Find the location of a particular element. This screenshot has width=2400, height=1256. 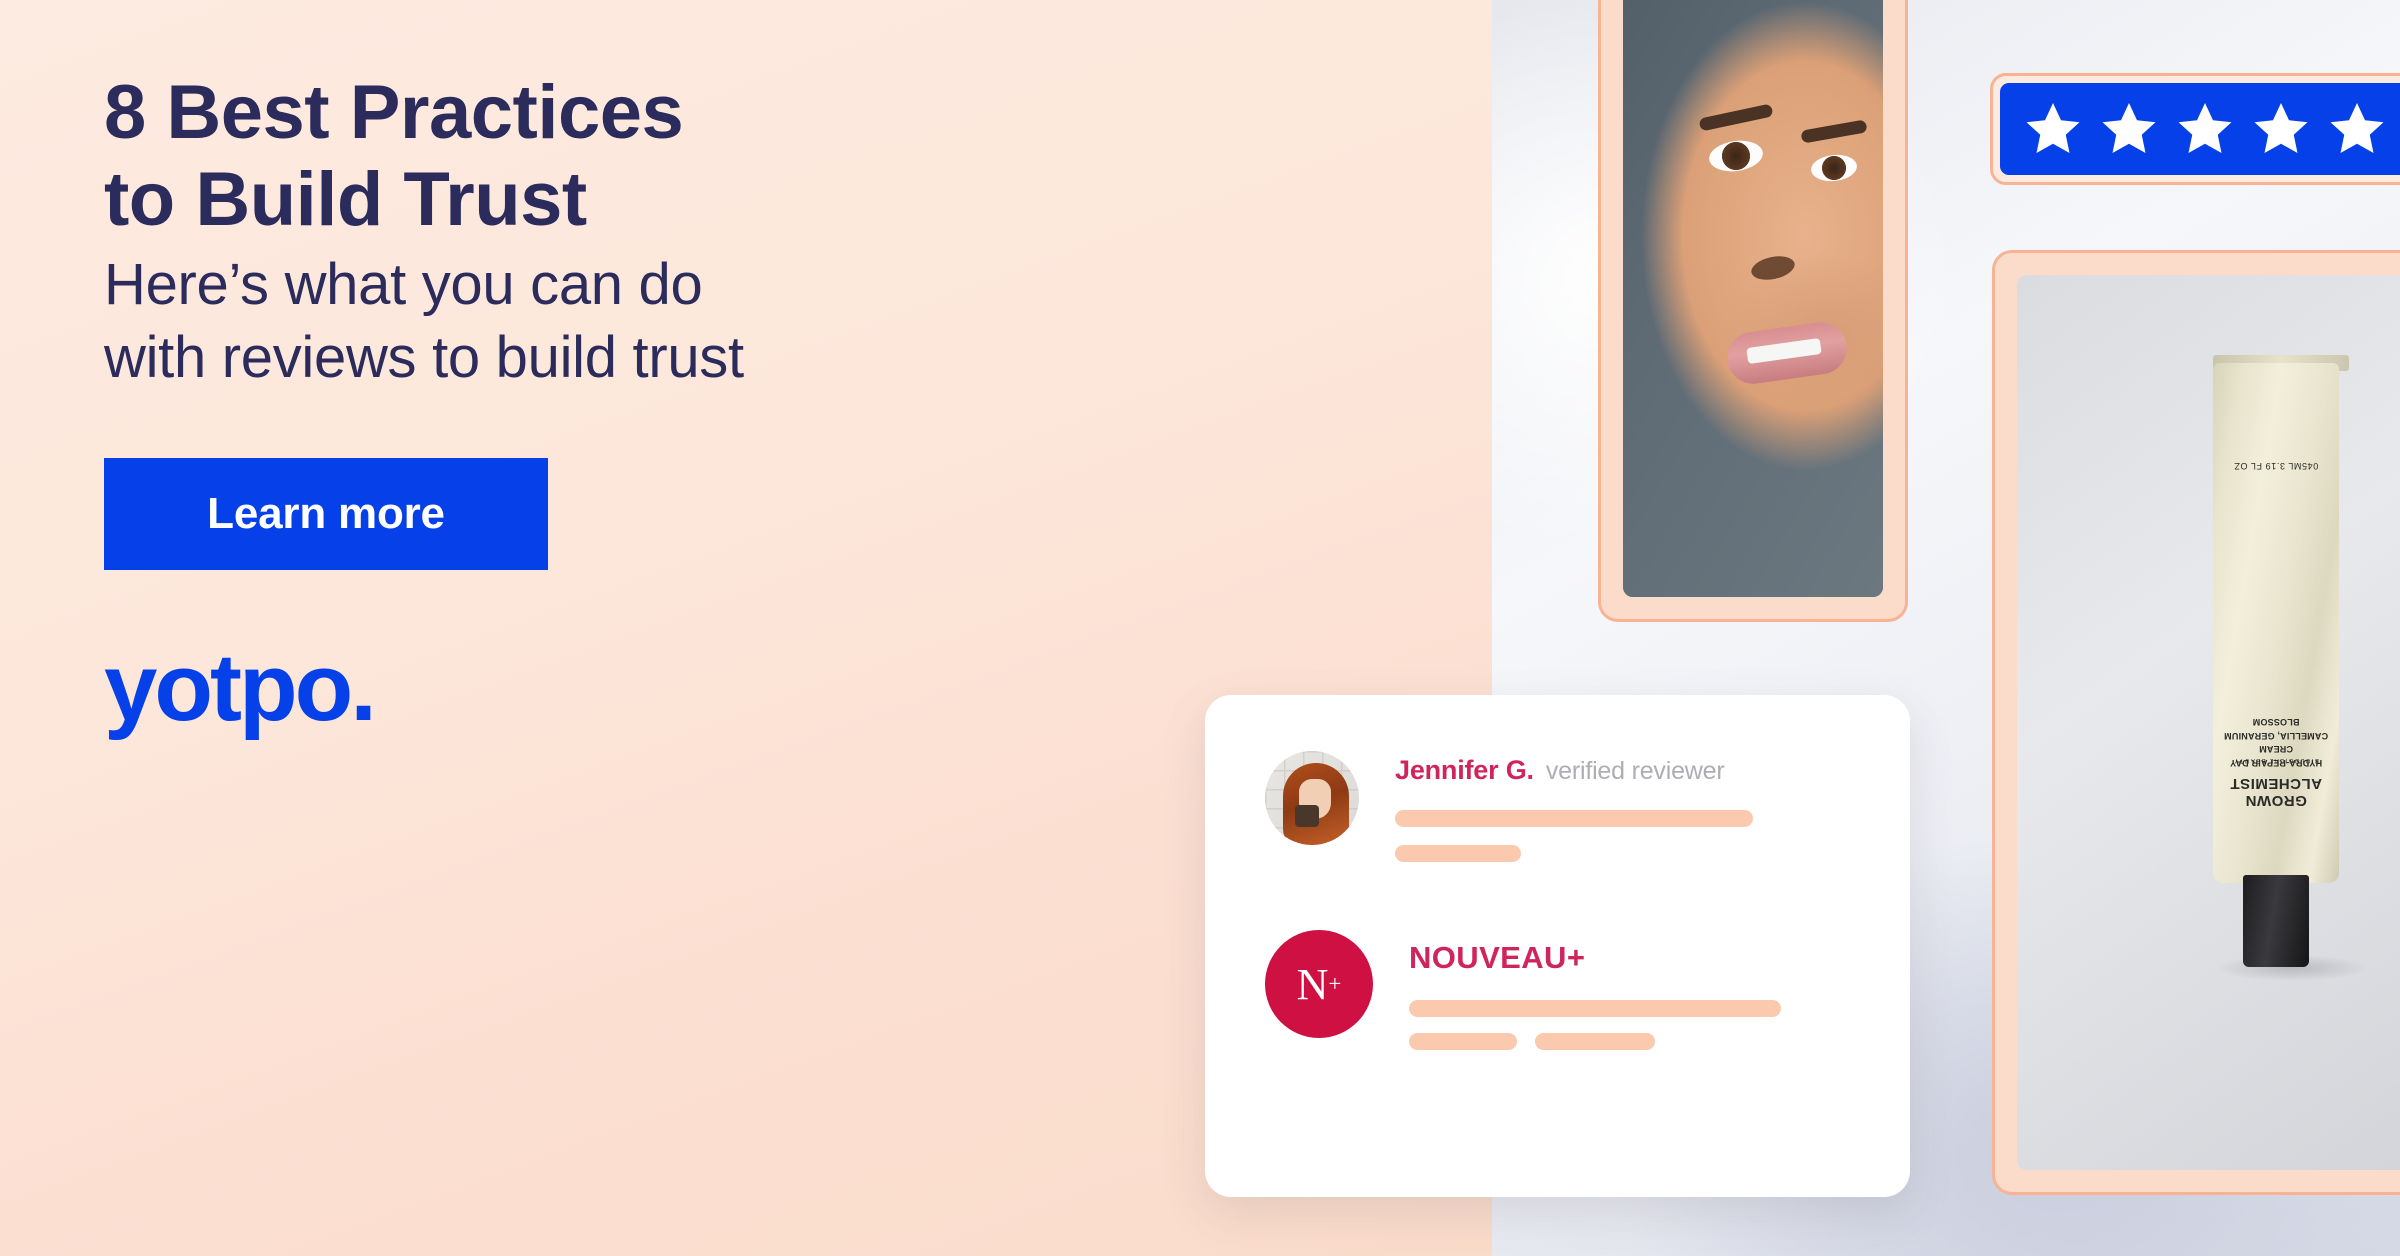

verified-reviewer-label: verified reviewer is located at coordinates (1635, 771).